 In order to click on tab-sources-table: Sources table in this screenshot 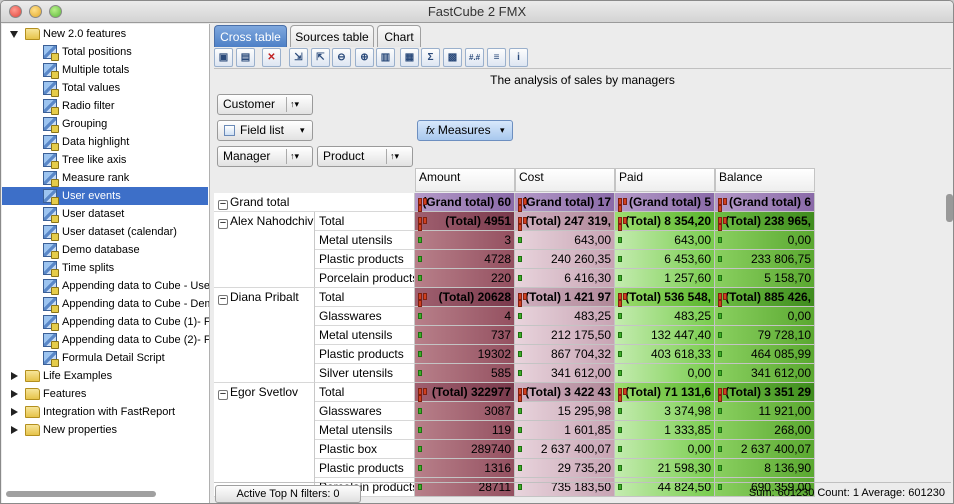, I will do `click(332, 36)`.